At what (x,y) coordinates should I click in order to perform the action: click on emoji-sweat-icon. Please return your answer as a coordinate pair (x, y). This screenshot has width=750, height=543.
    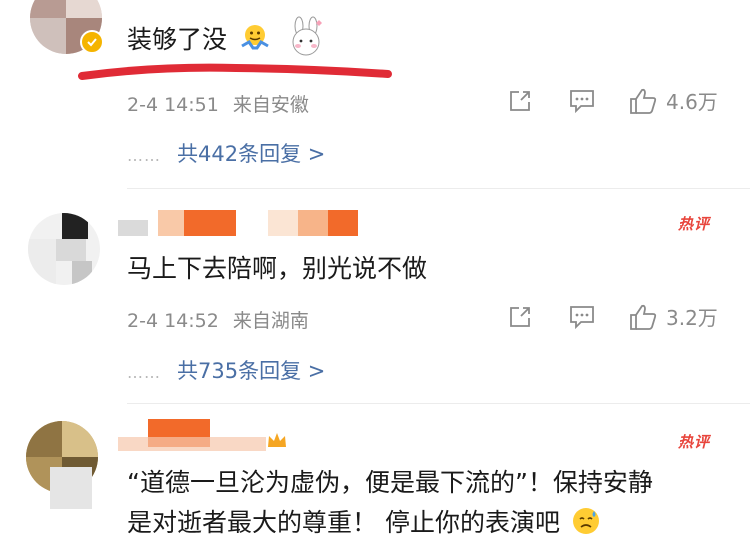
    Looking at the image, I should click on (586, 524).